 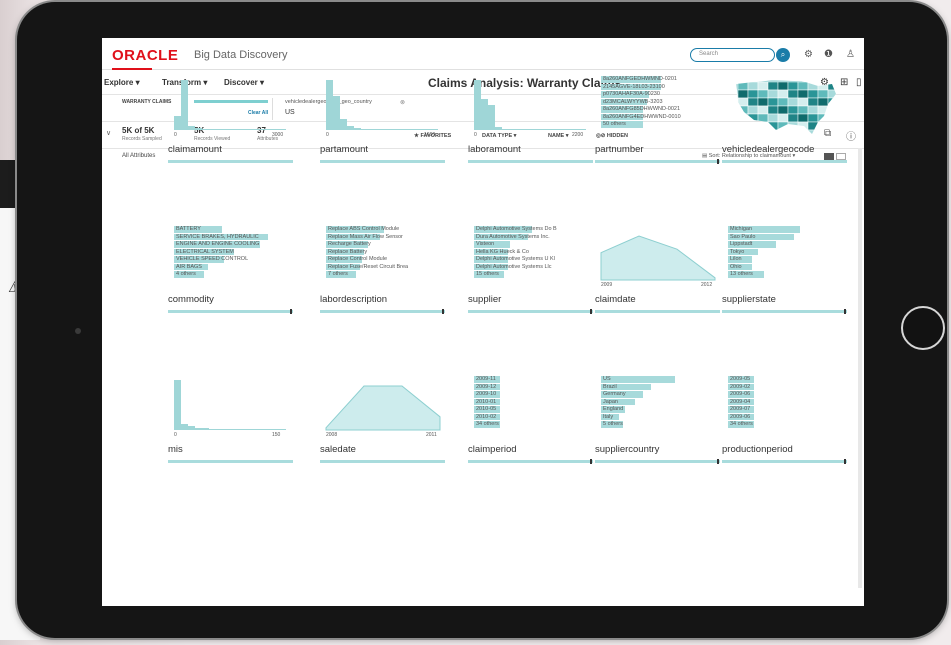 What do you see at coordinates (344, 149) in the screenshot?
I see `attribute-name: partamount` at bounding box center [344, 149].